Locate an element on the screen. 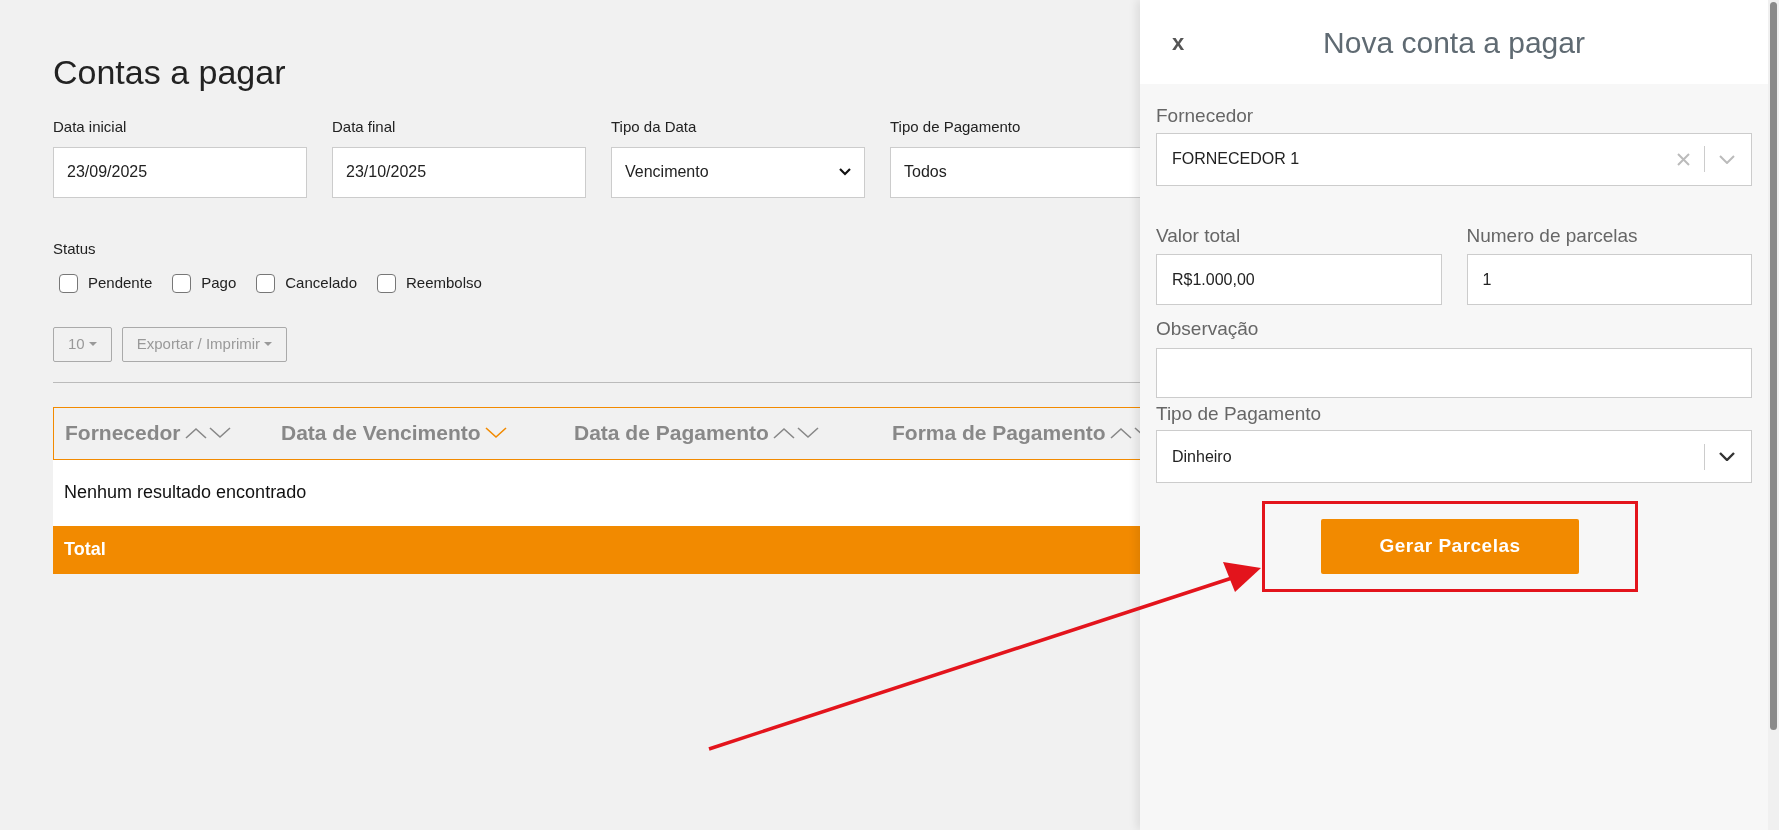 Image resolution: width=1779 pixels, height=830 pixels. note-field is located at coordinates (1454, 372).